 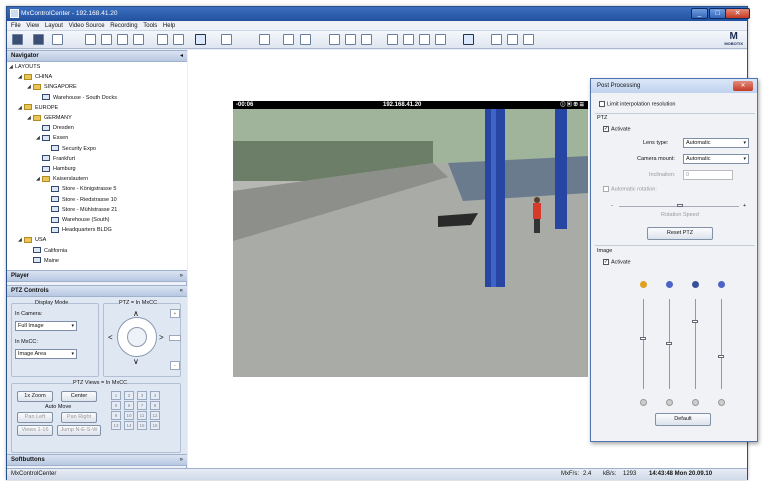 What do you see at coordinates (97, 291) in the screenshot?
I see `ptz-header: PTZ Controls «` at bounding box center [97, 291].